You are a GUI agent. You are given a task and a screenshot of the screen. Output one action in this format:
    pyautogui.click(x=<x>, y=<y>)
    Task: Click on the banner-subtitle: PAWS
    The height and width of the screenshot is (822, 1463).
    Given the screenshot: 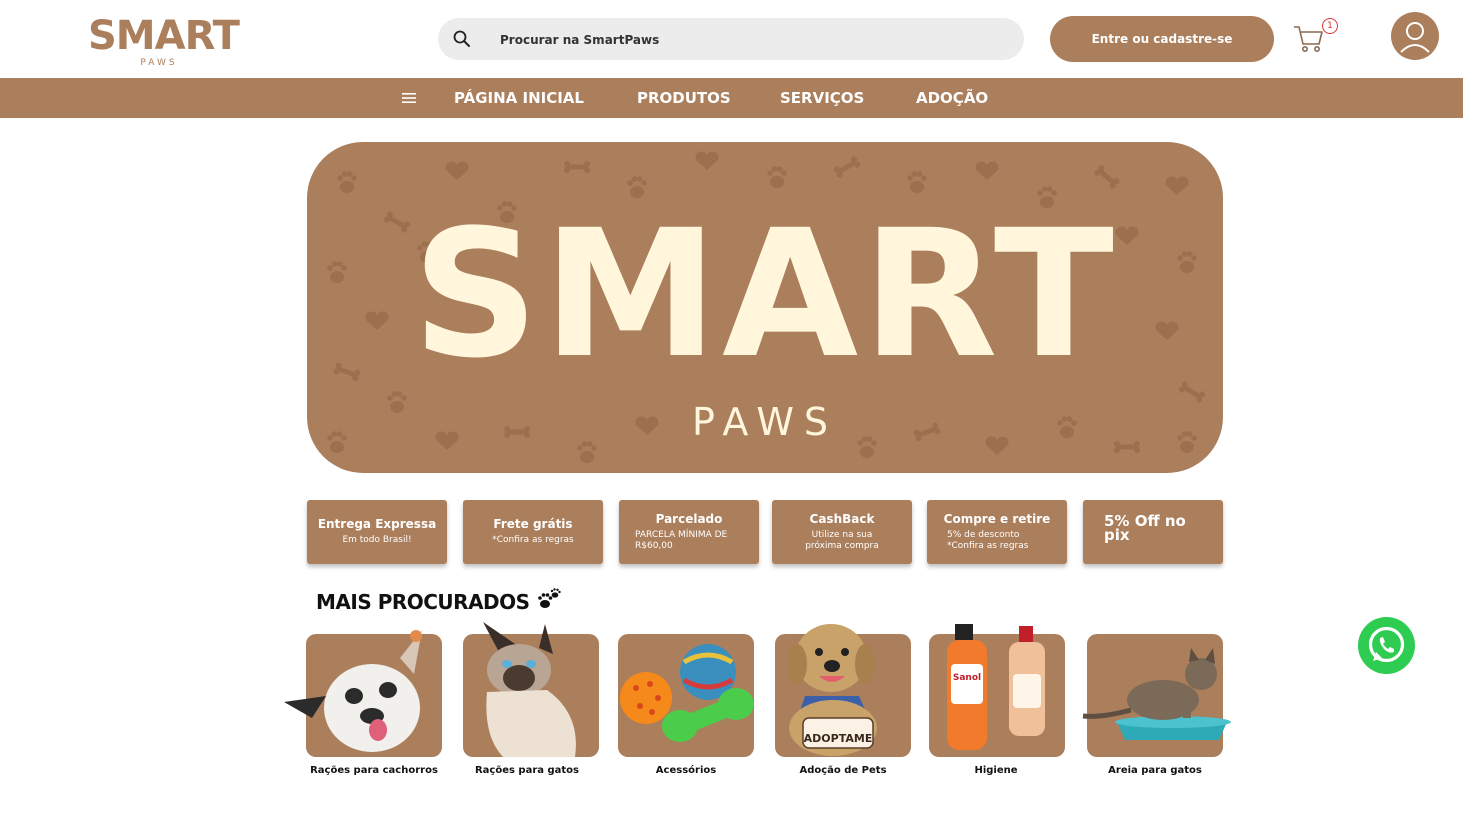 What is the action you would take?
    pyautogui.click(x=765, y=422)
    